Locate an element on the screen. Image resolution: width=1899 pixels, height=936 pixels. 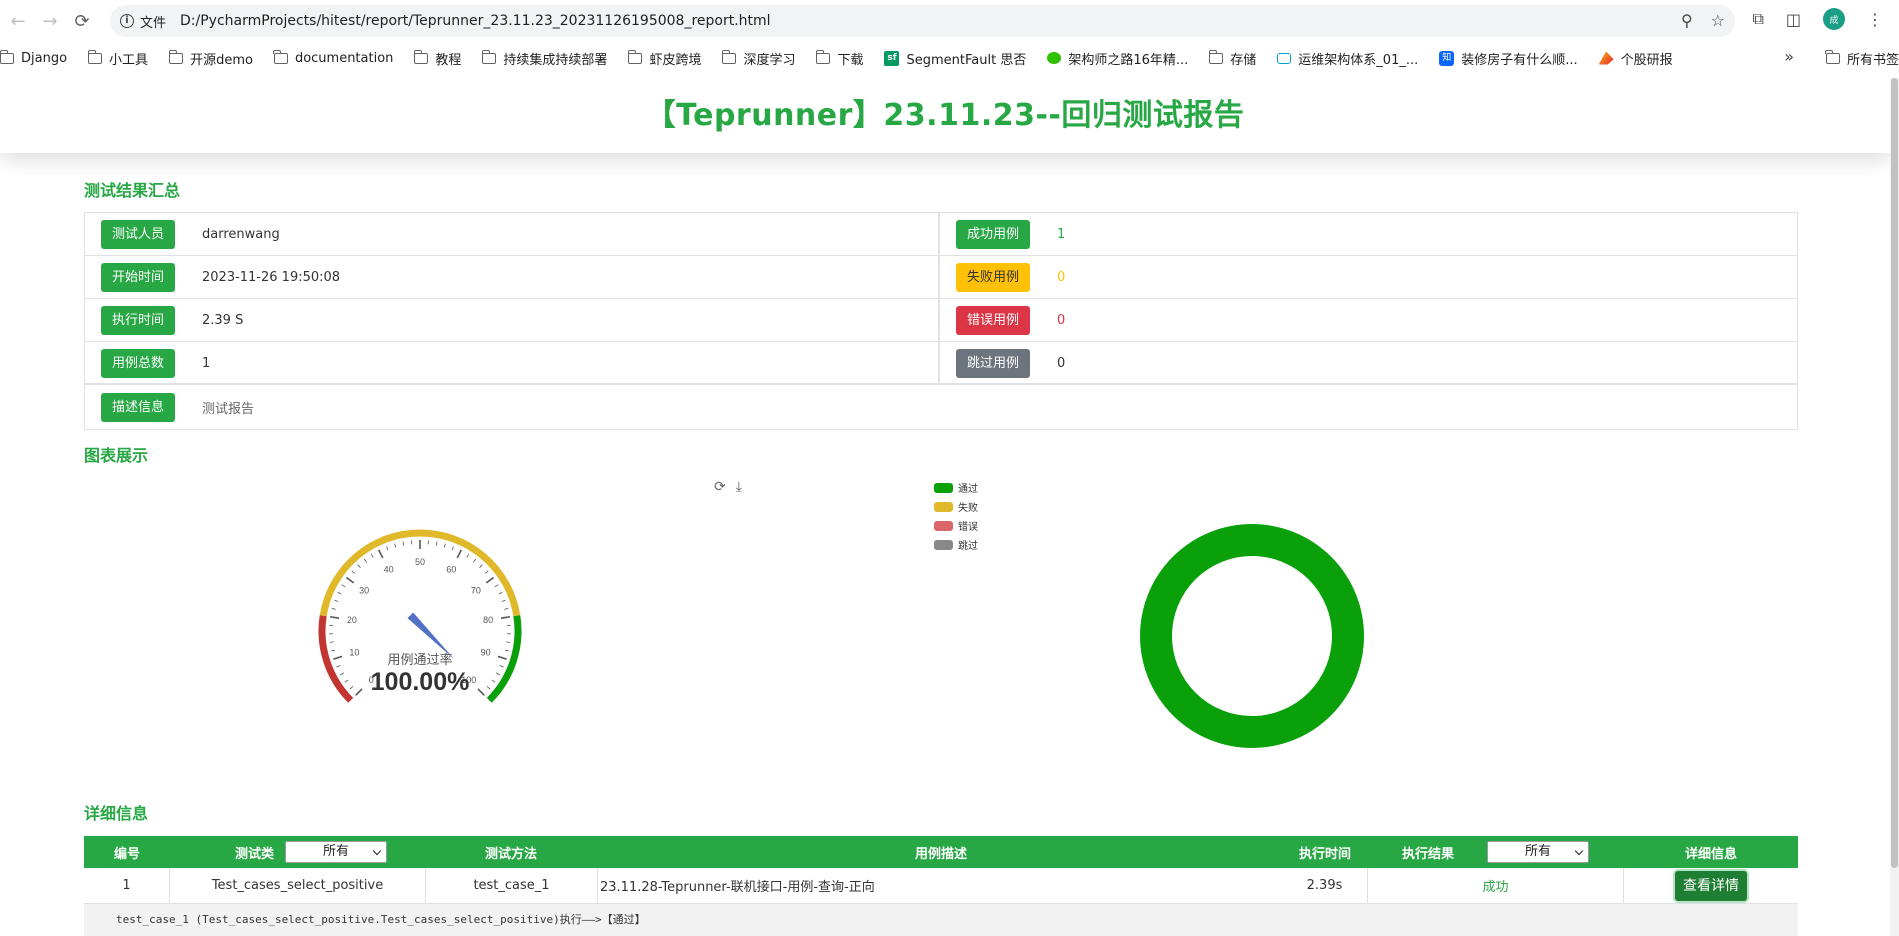
bookmark-item: Django is located at coordinates (33, 57).